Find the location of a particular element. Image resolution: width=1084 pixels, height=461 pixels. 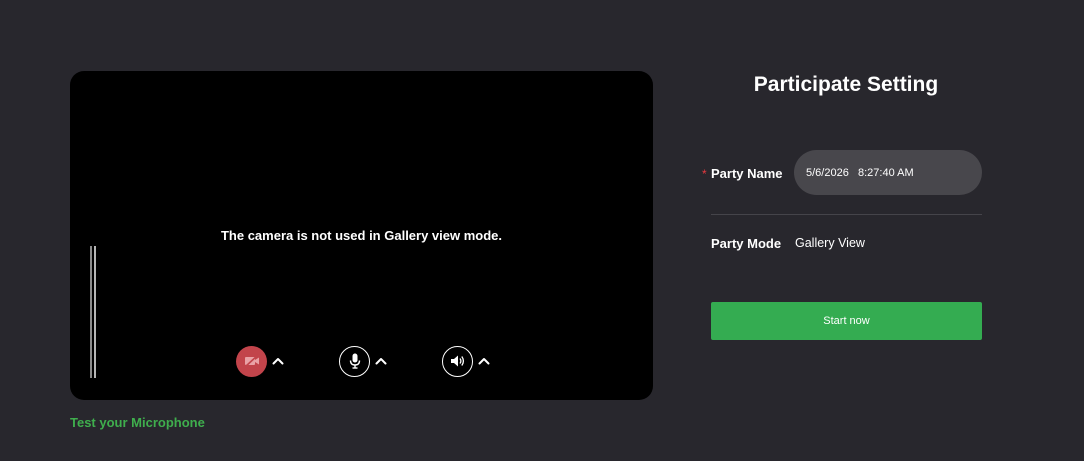

speaker-options-chevron is located at coordinates (484, 361).